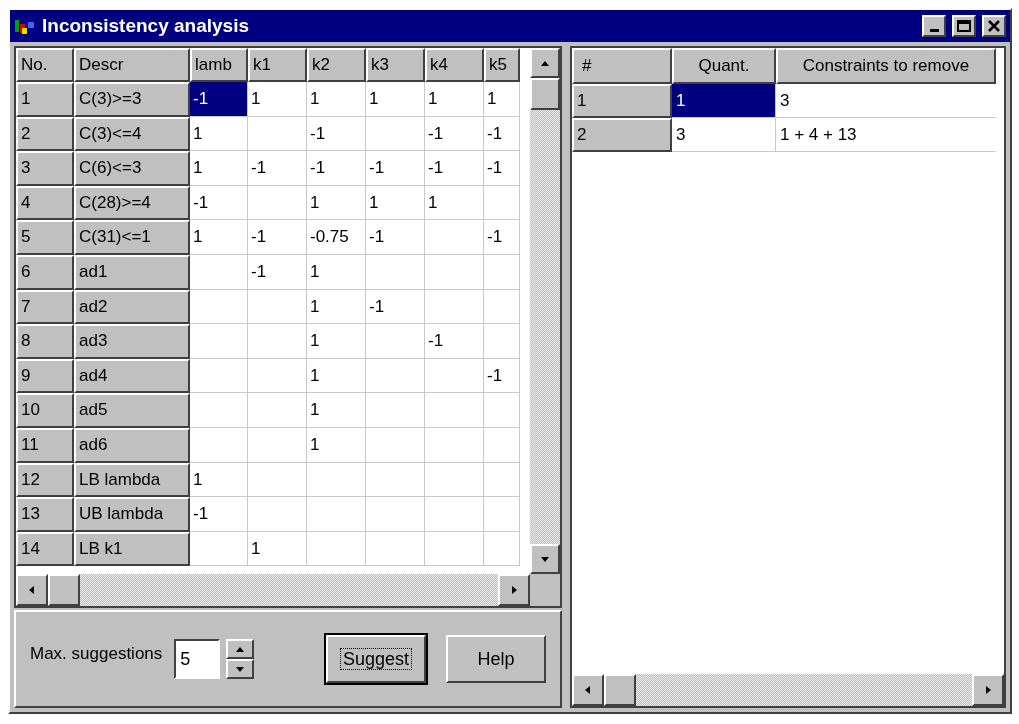  What do you see at coordinates (132, 480) in the screenshot?
I see `row-description: LB lambda` at bounding box center [132, 480].